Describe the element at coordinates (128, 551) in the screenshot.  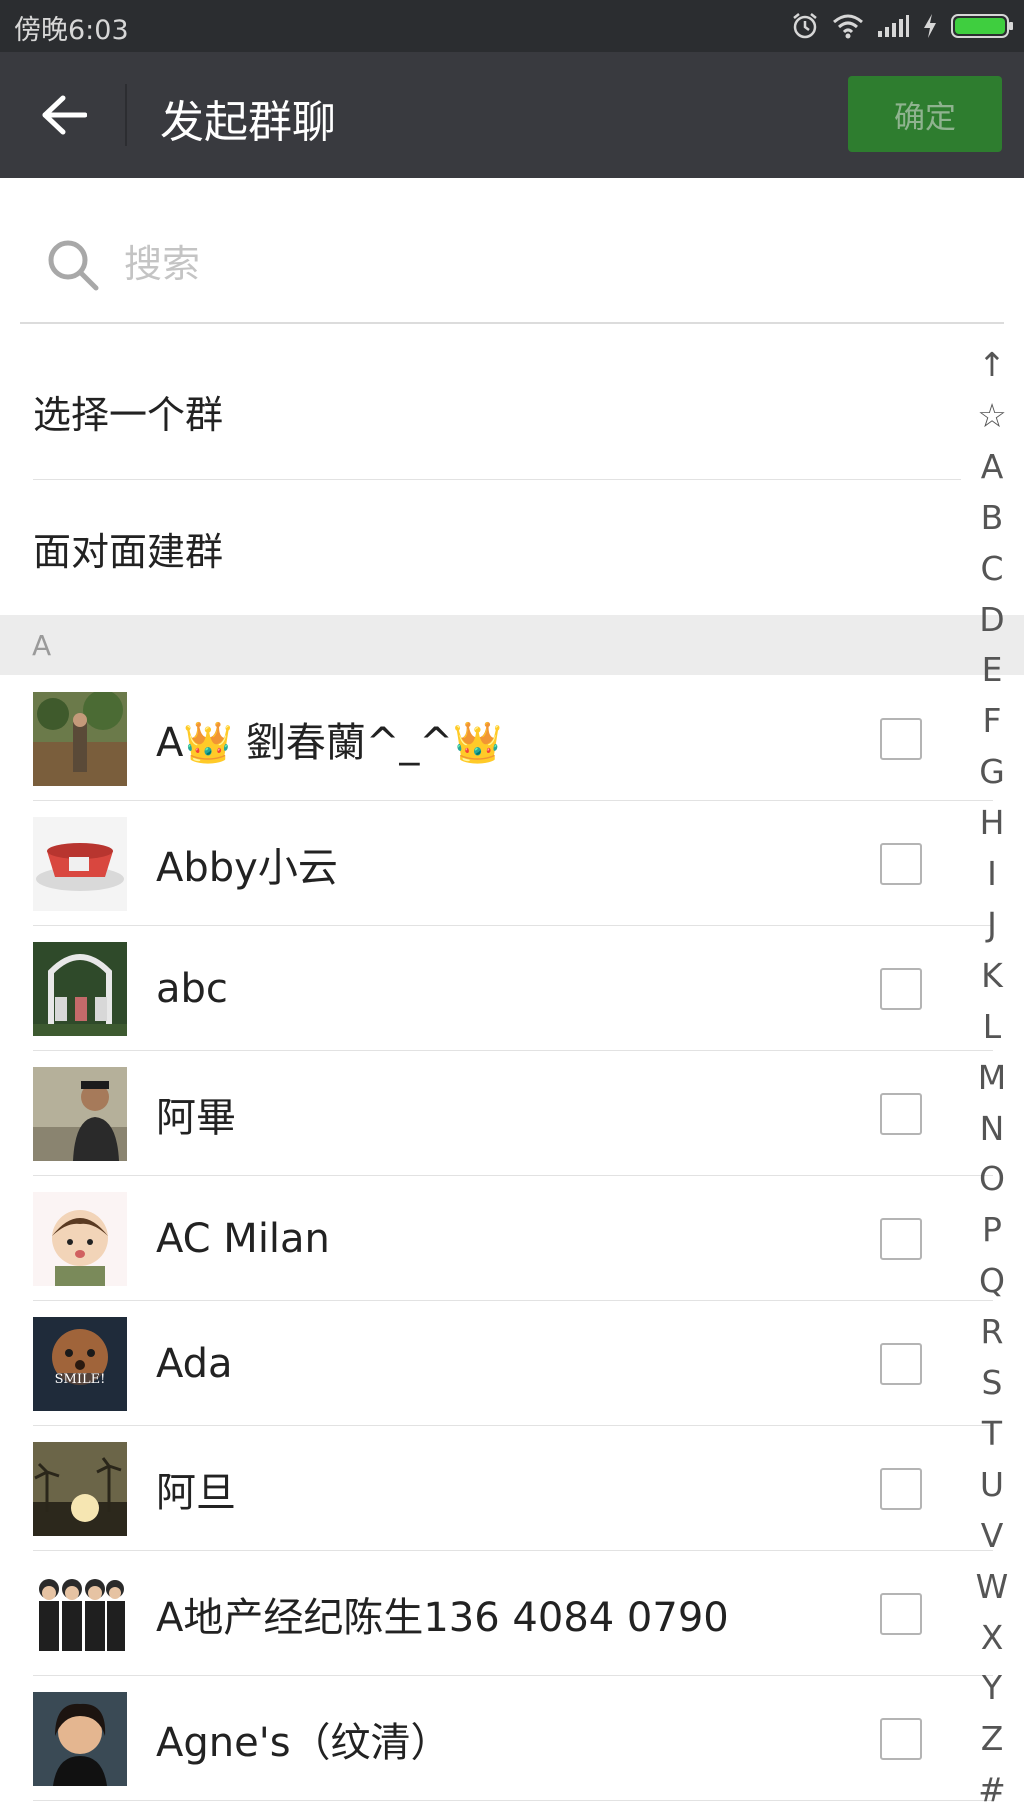
I see `face-to-face-label: 面对面建群` at that location.